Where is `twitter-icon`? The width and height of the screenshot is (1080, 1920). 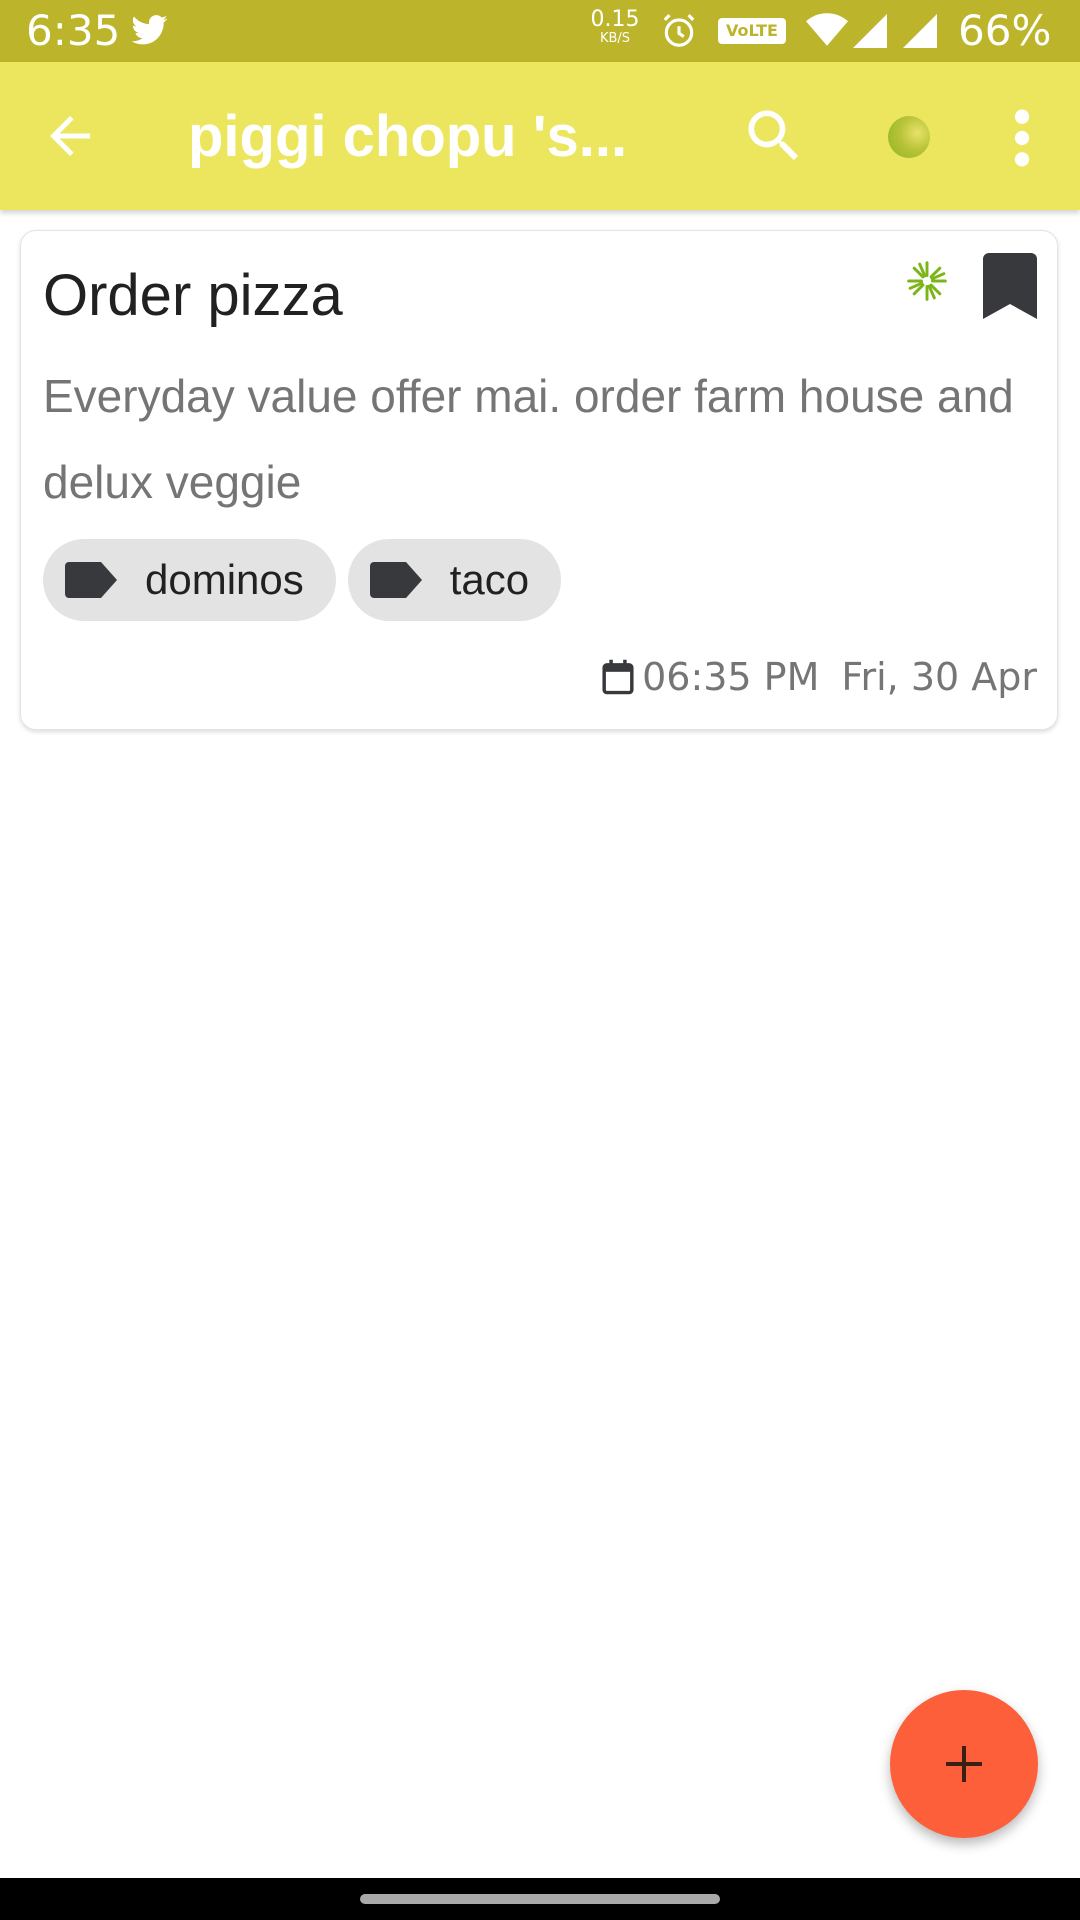
twitter-icon is located at coordinates (150, 30).